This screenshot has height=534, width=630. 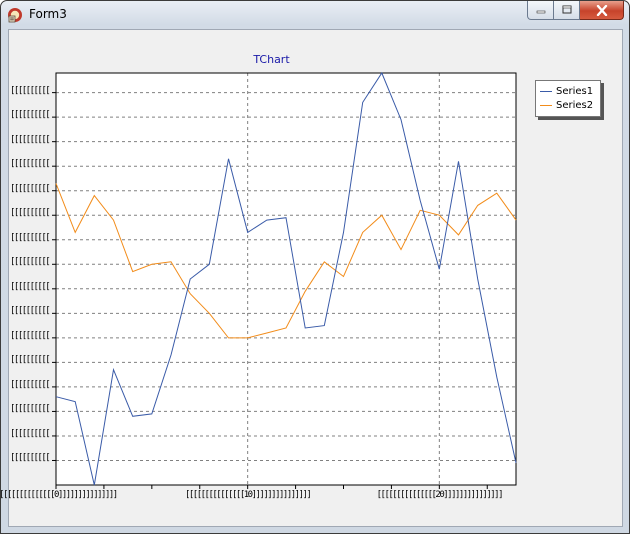 I want to click on chart-legend: Series1 Series2, so click(x=568, y=98).